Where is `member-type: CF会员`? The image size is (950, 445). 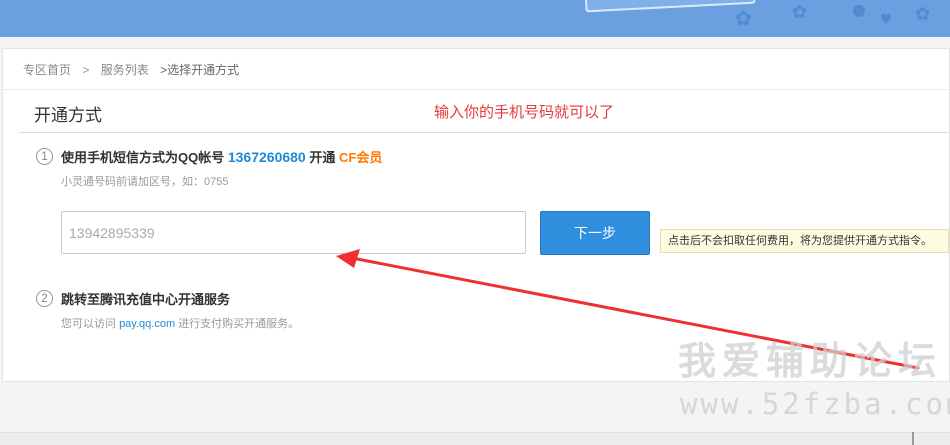 member-type: CF会员 is located at coordinates (361, 157).